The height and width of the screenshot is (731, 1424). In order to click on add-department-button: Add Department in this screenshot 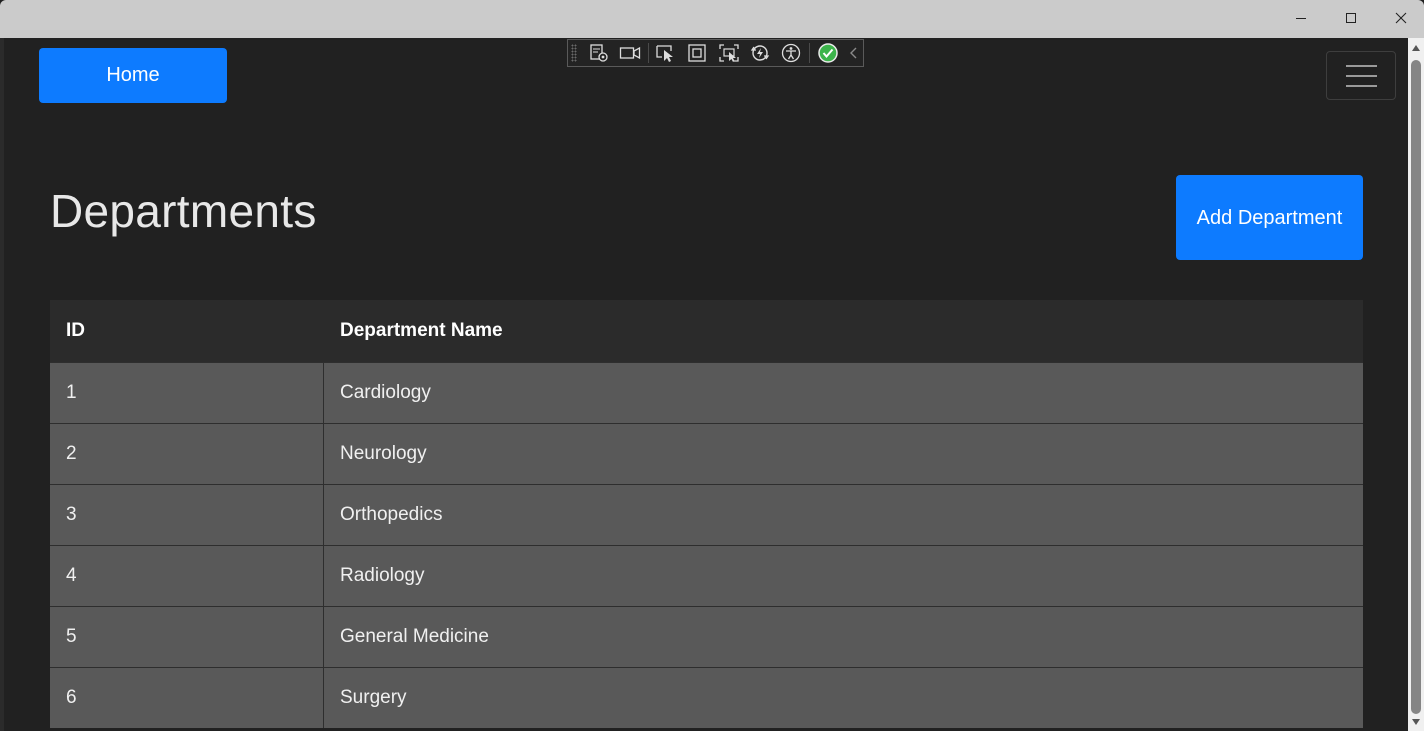, I will do `click(1269, 217)`.